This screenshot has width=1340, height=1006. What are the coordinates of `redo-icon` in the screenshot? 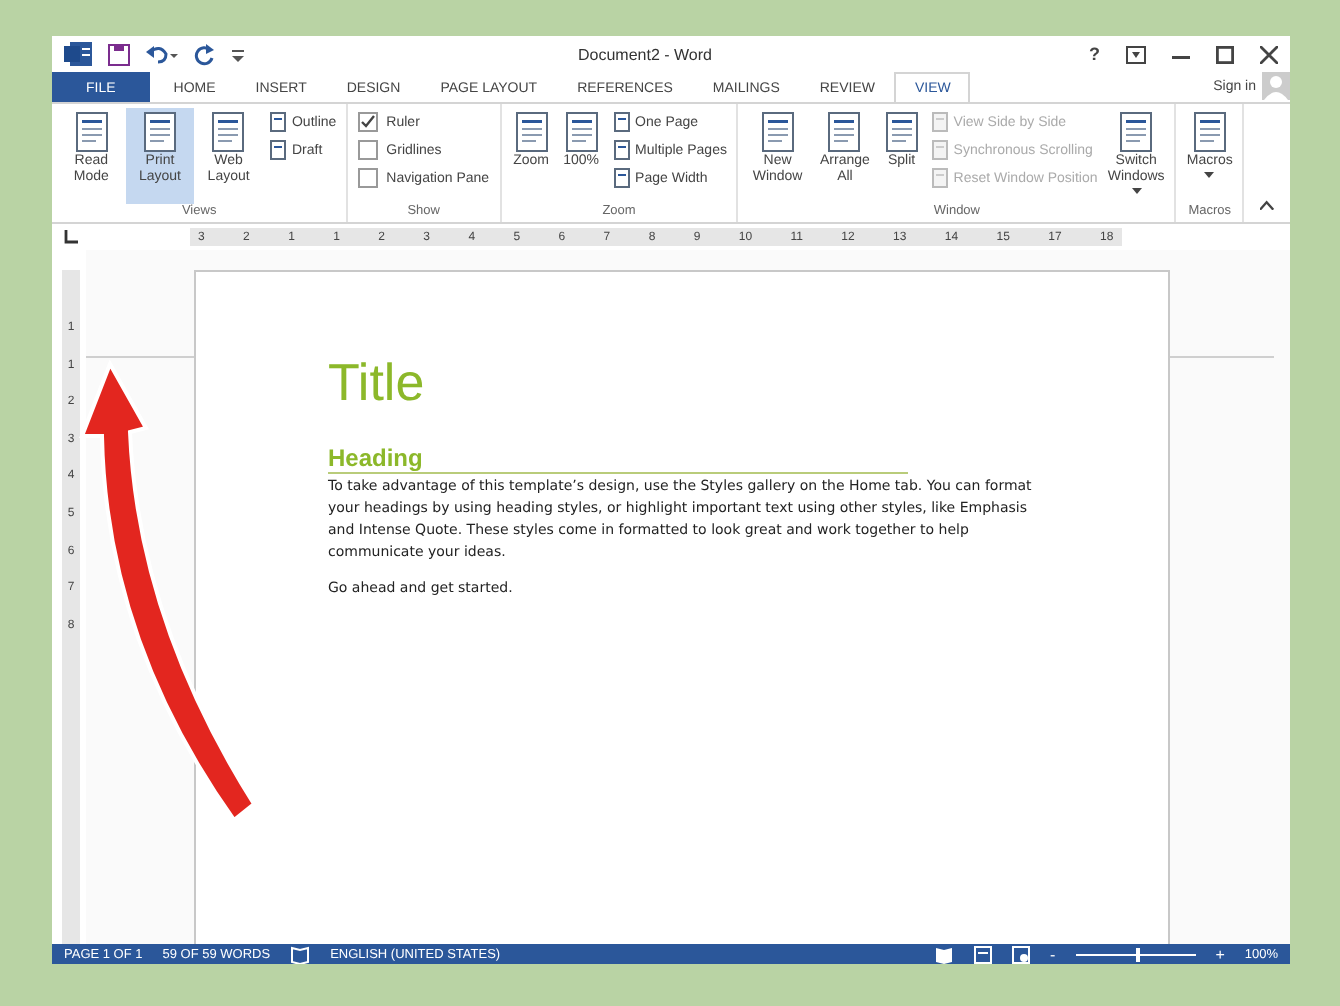 It's located at (205, 54).